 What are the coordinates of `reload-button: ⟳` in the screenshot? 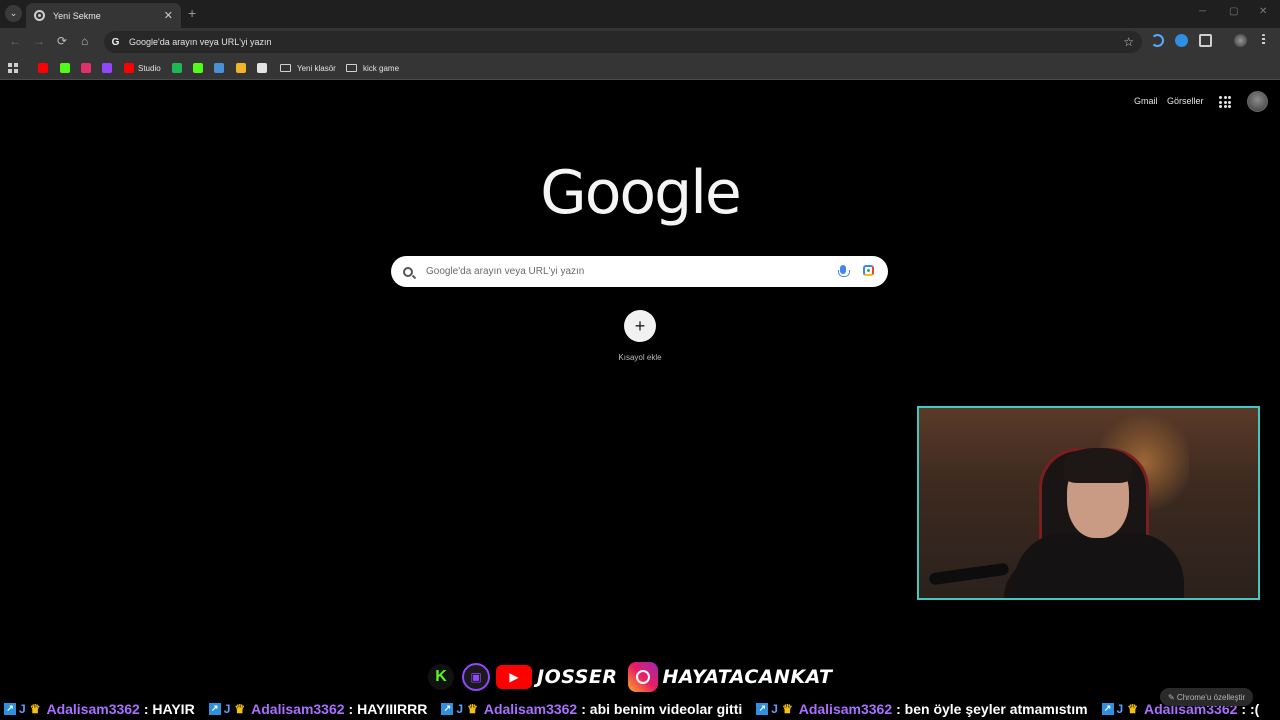 It's located at (62, 41).